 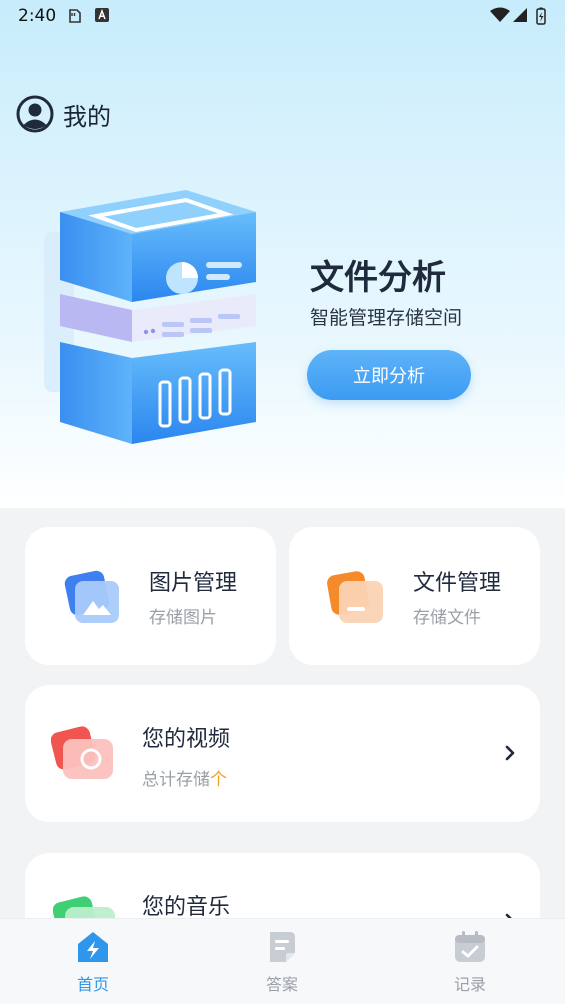 I want to click on tab-records: 记录, so click(x=470, y=962).